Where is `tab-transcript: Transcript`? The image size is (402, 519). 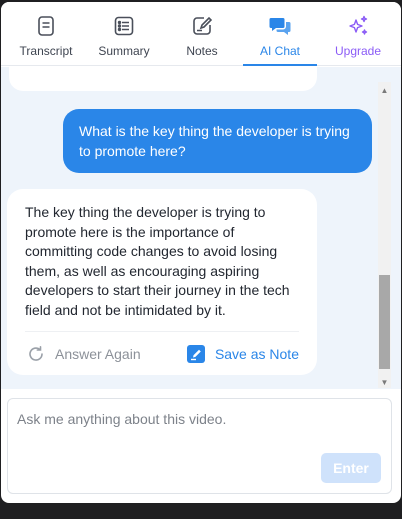 tab-transcript: Transcript is located at coordinates (46, 33).